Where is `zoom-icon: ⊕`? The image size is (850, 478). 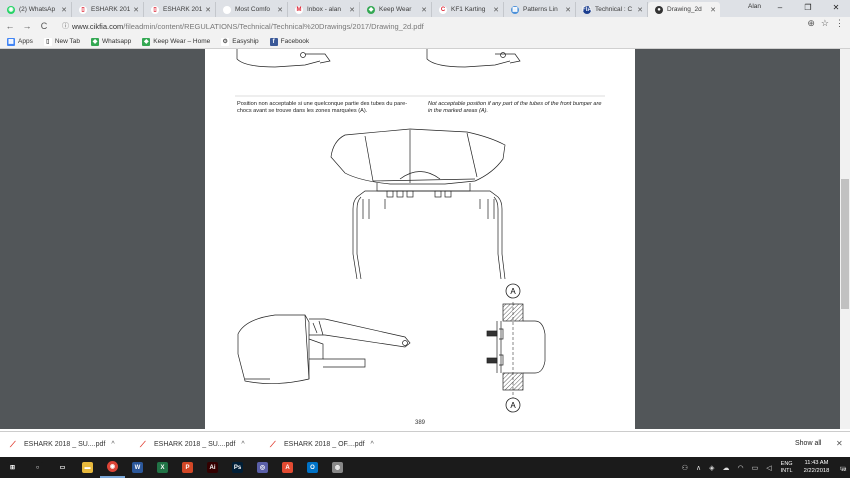
zoom-icon: ⊕ is located at coordinates (811, 23).